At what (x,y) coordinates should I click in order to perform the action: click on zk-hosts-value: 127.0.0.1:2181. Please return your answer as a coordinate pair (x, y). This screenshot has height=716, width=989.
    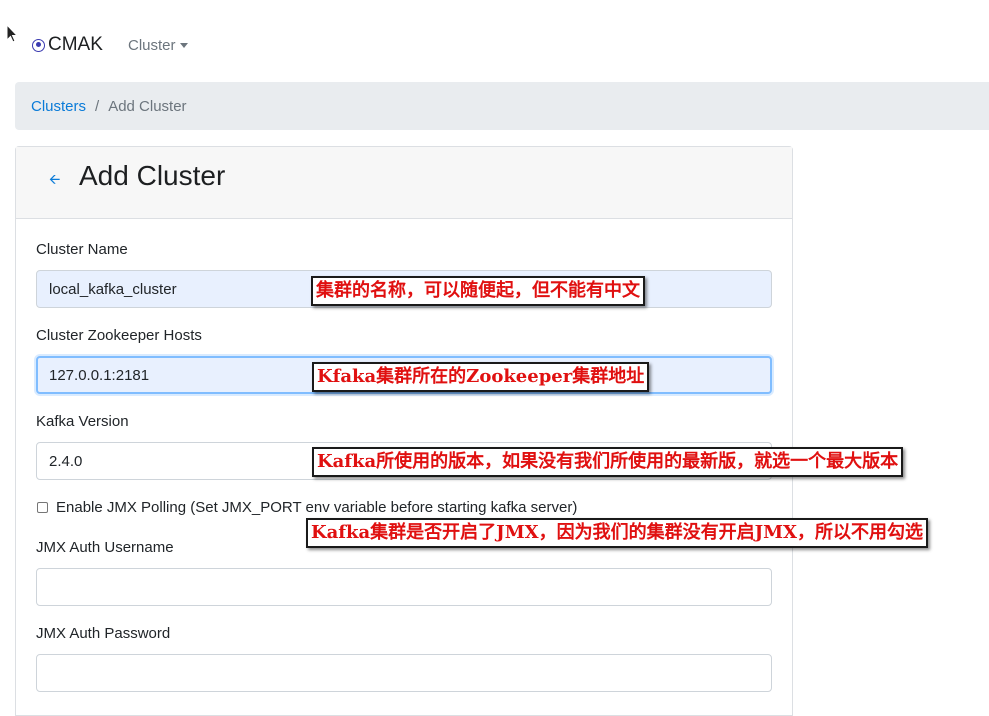
    Looking at the image, I should click on (99, 375).